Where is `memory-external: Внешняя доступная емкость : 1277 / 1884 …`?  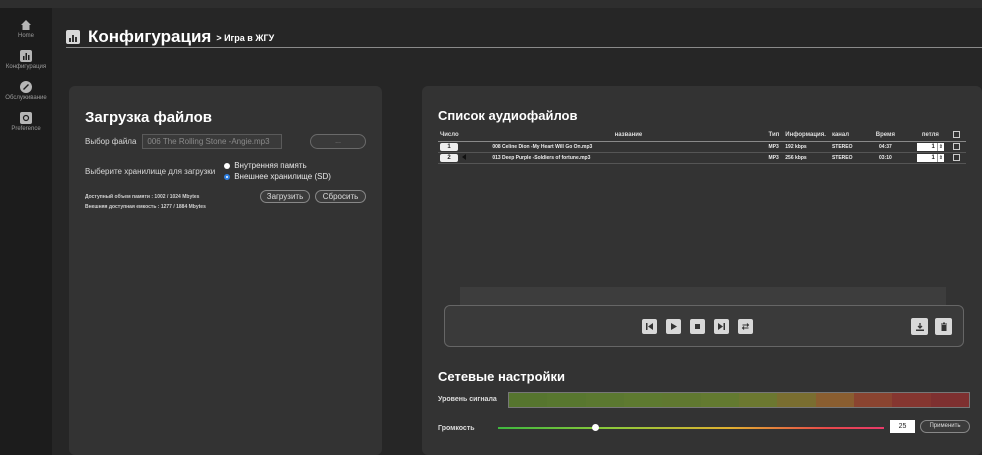 memory-external: Внешняя доступная емкость : 1277 / 1884 … is located at coordinates (145, 207).